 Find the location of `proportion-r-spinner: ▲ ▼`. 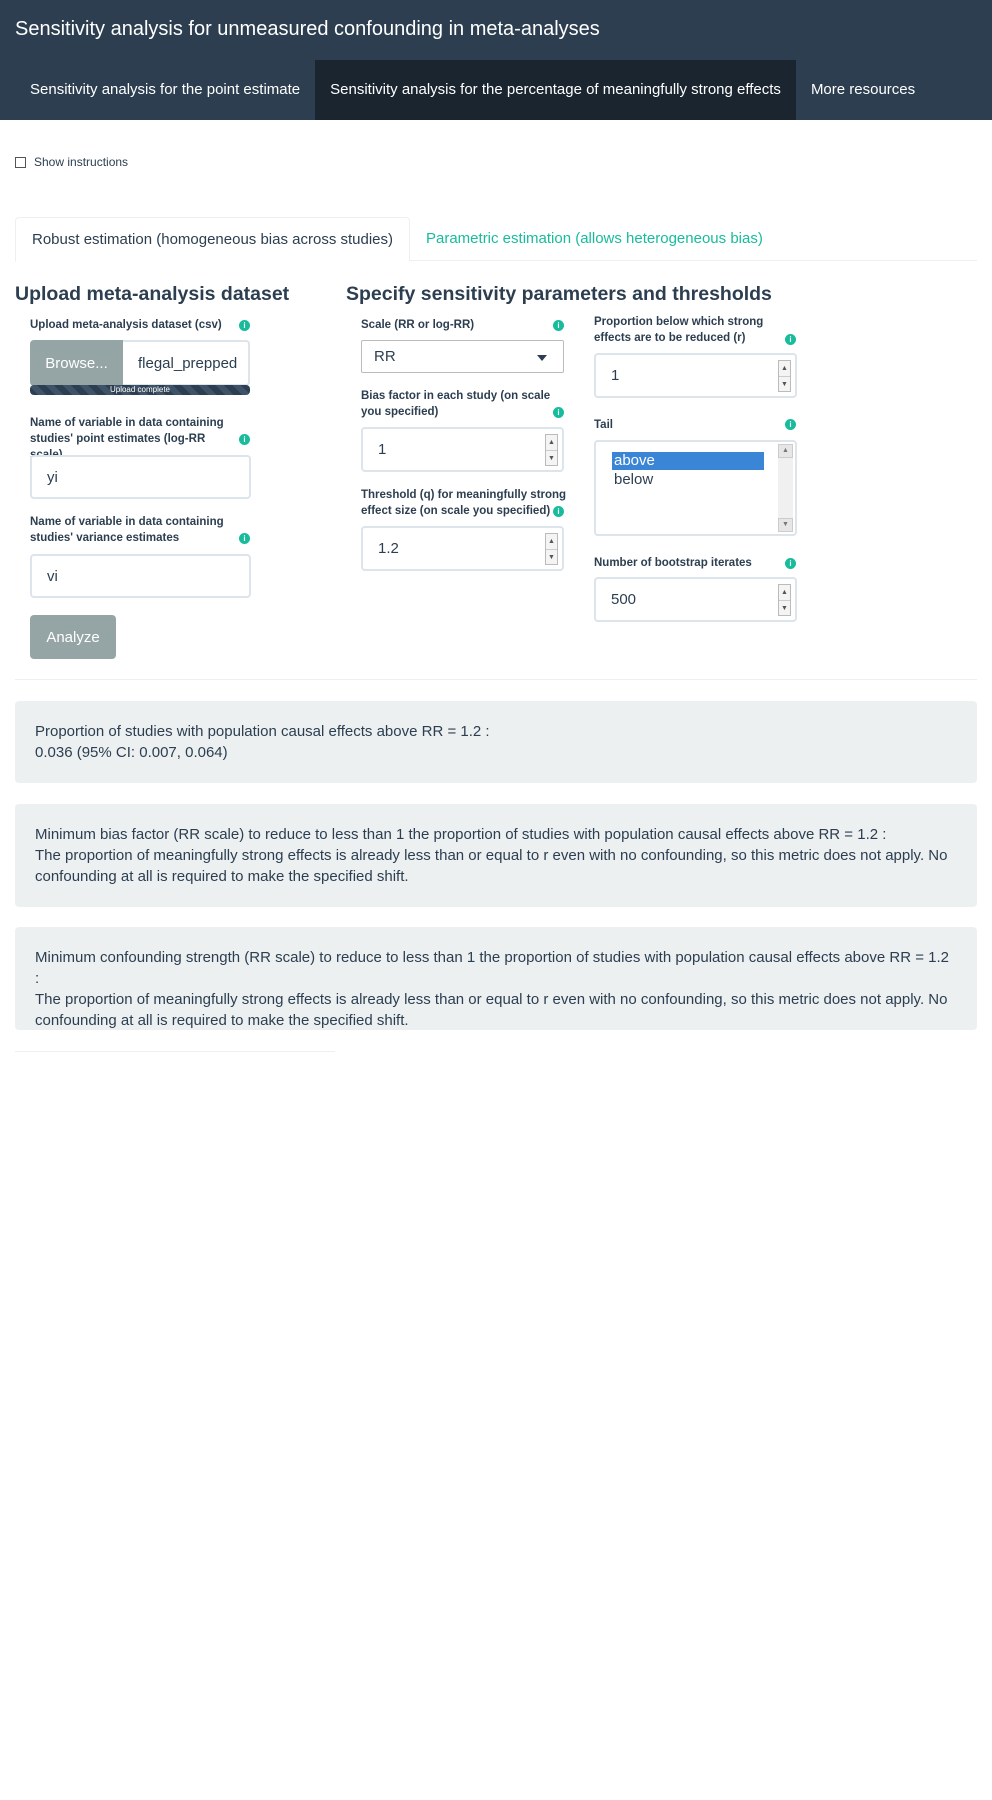

proportion-r-spinner: ▲ ▼ is located at coordinates (784, 375).